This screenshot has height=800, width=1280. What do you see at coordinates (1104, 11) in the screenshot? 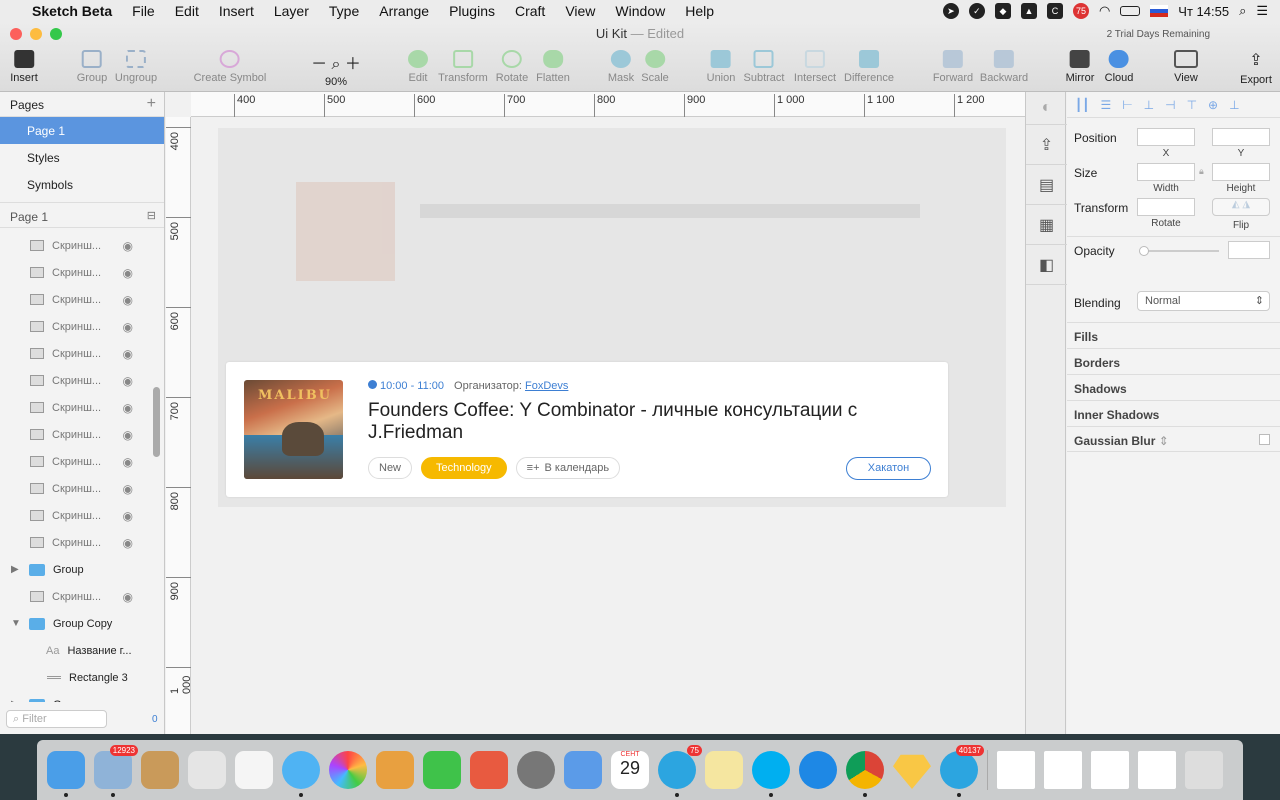
I see `wifi-icon: ◠` at bounding box center [1104, 11].